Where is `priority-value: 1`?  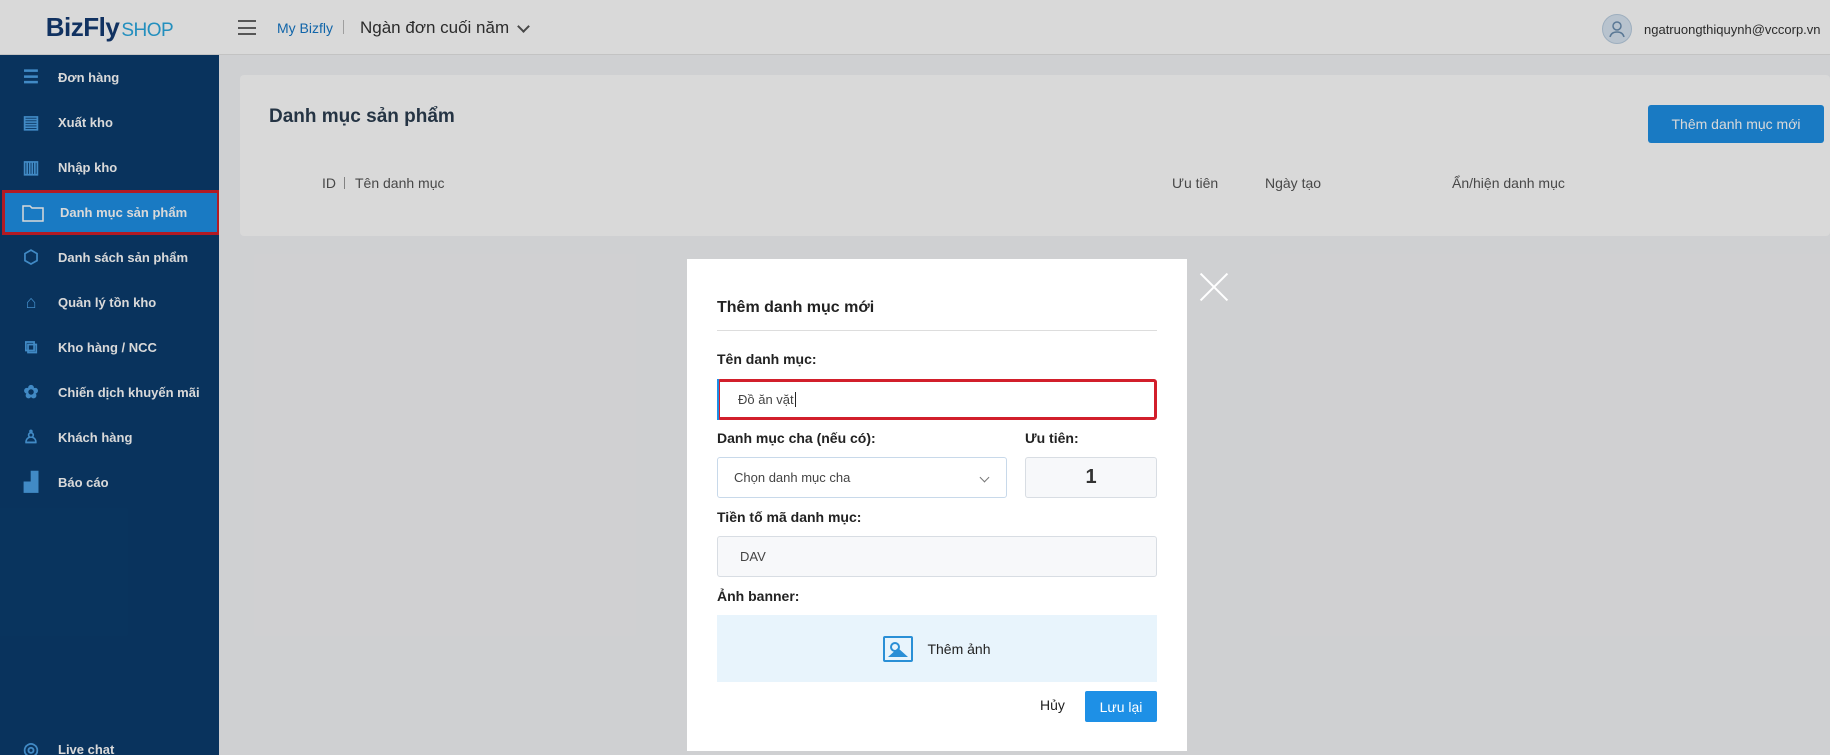 priority-value: 1 is located at coordinates (1091, 477).